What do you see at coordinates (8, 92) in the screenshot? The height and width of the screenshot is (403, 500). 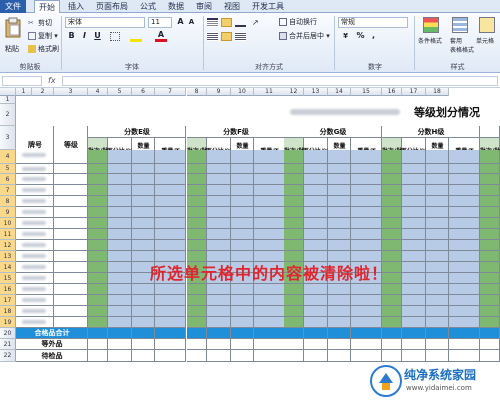 I see `select-all-corner` at bounding box center [8, 92].